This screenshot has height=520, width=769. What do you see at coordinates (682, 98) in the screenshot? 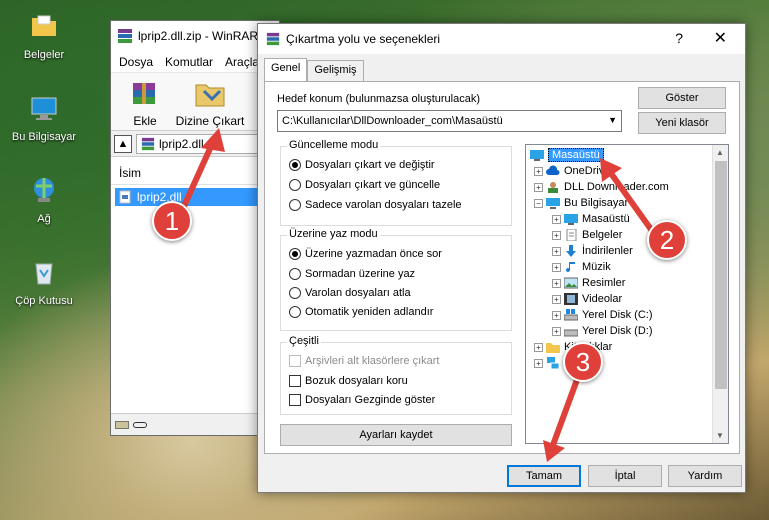
I see `show-button: Göster` at bounding box center [682, 98].